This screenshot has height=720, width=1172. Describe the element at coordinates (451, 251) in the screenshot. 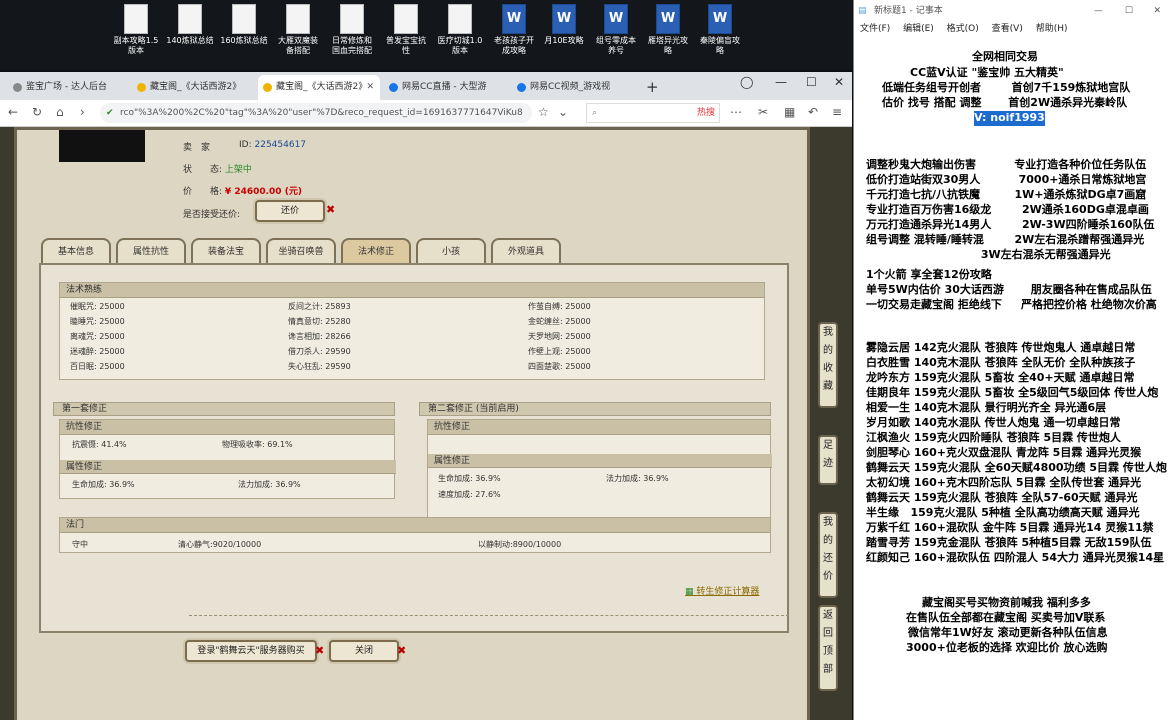

I see `tab-child: 小孩` at that location.